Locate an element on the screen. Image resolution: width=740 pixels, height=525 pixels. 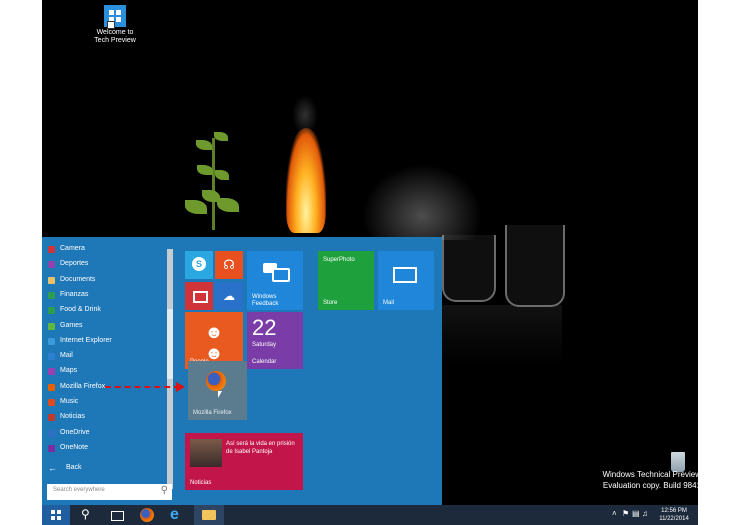
video-icon is located at coordinates (200, 297).